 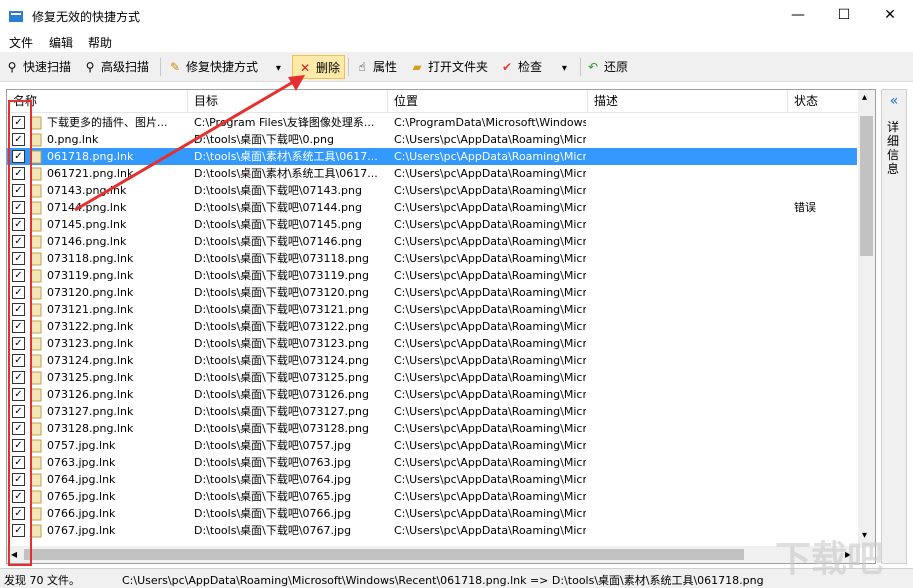 What do you see at coordinates (328, 68) in the screenshot?
I see `delete-label: 删除` at bounding box center [328, 68].